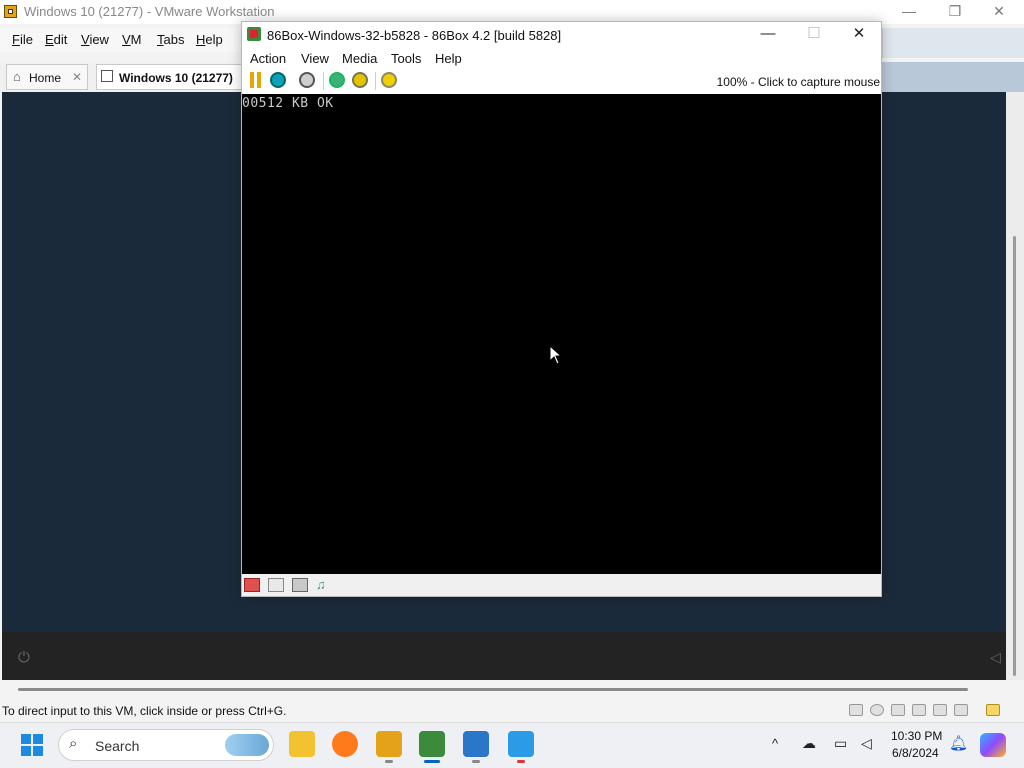 This screenshot has height=768, width=1024. What do you see at coordinates (961, 710) in the screenshot?
I see `display-device-icon` at bounding box center [961, 710].